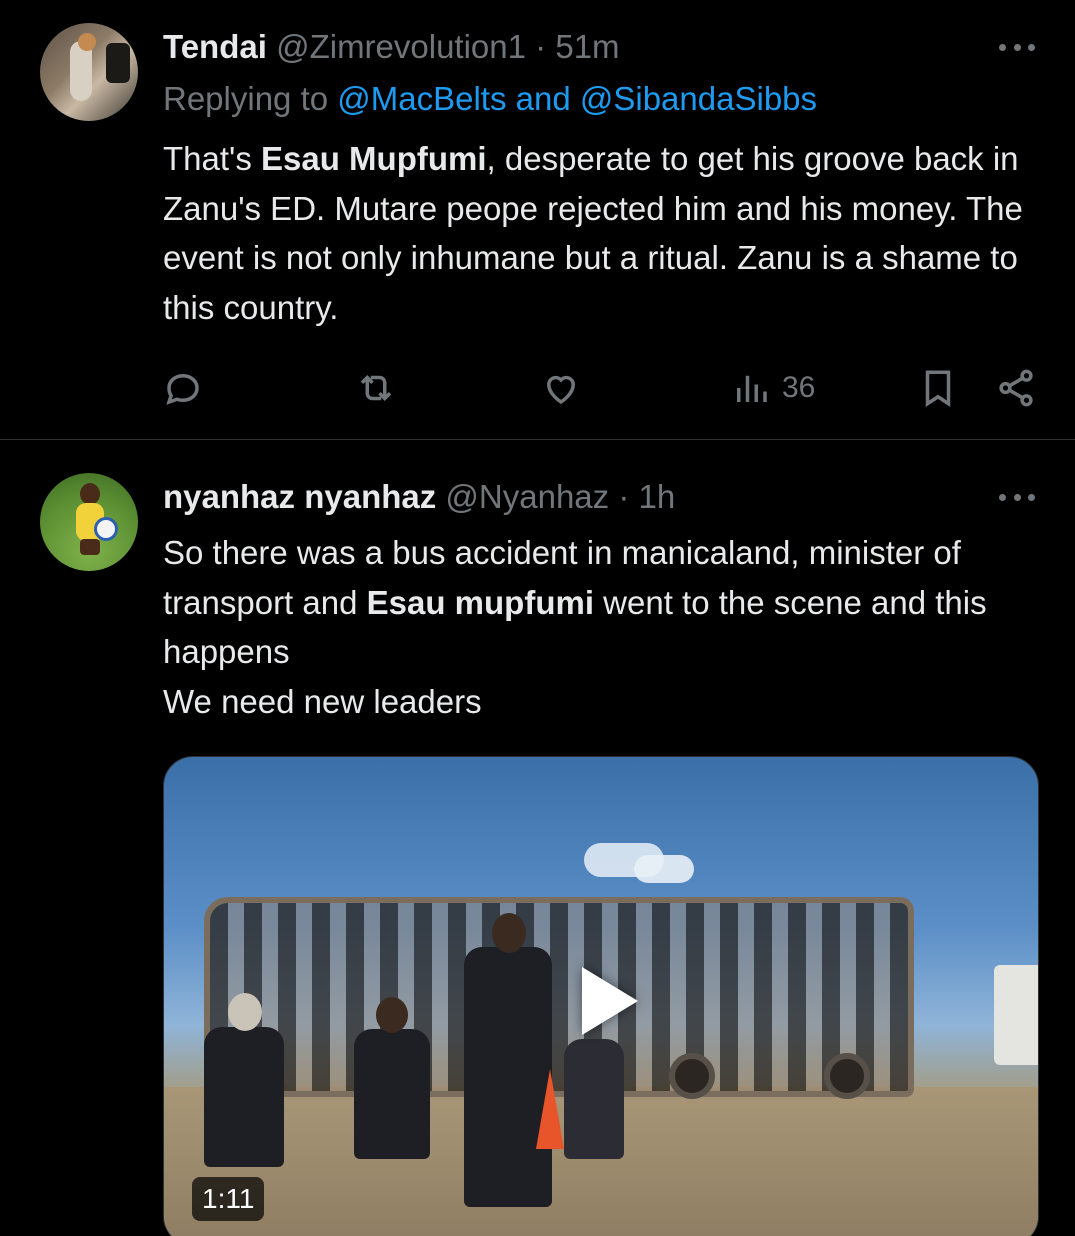  I want to click on views-button: 36, so click(772, 388).